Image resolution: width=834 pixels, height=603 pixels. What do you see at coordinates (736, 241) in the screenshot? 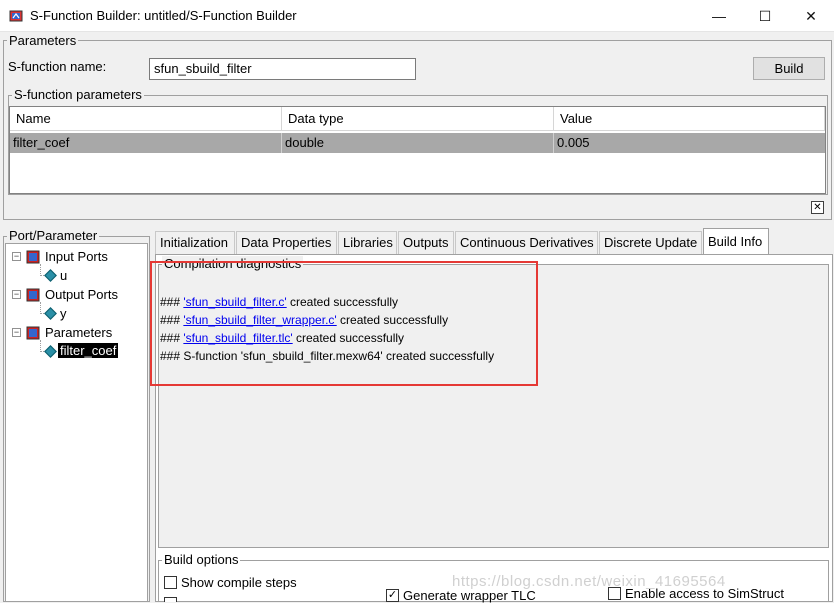
I see `tab-build-info: Build Info` at bounding box center [736, 241].